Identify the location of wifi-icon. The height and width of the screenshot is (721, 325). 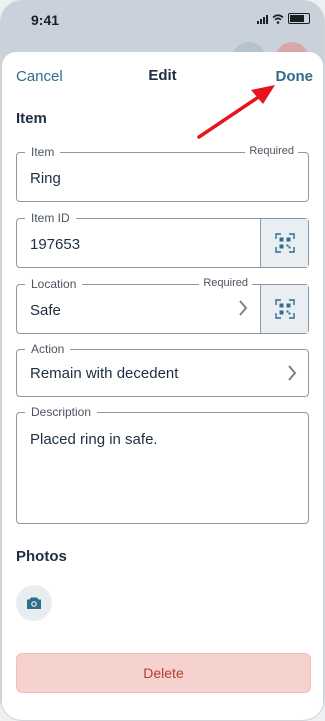
(278, 19).